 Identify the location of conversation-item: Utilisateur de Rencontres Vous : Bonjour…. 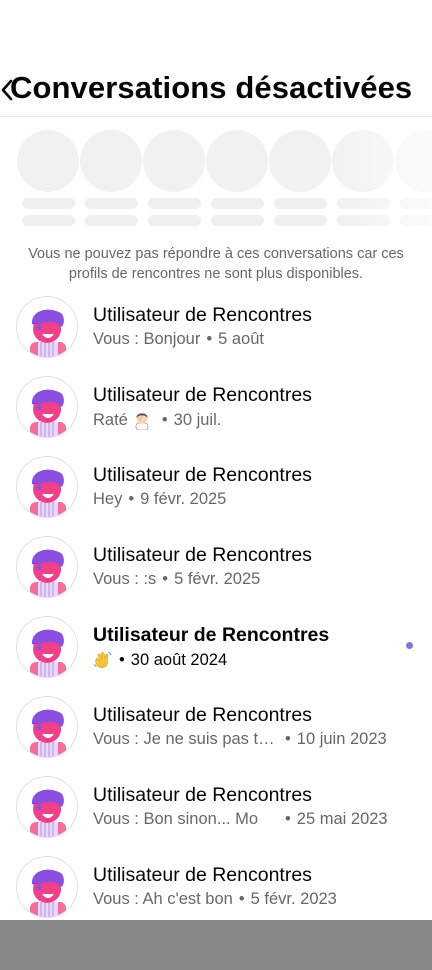
(216, 336).